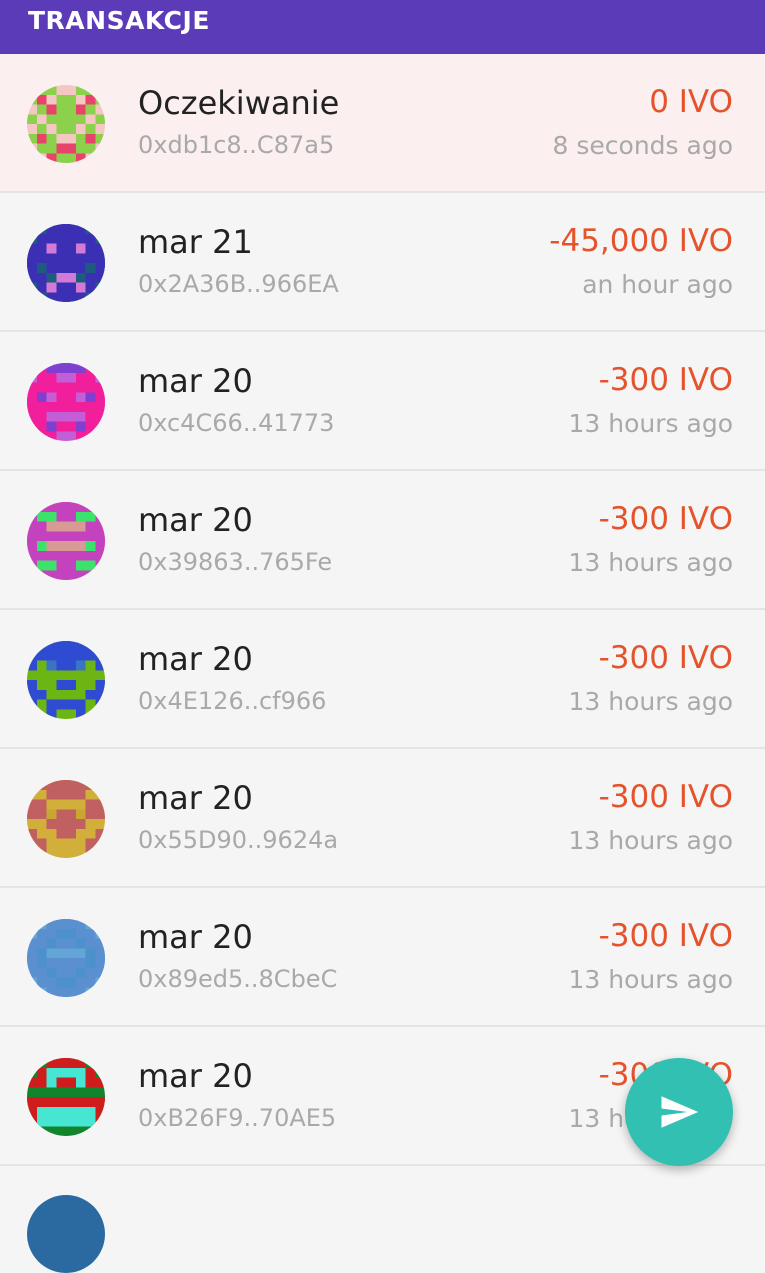 The width and height of the screenshot is (765, 1273). I want to click on send-icon, so click(680, 1112).